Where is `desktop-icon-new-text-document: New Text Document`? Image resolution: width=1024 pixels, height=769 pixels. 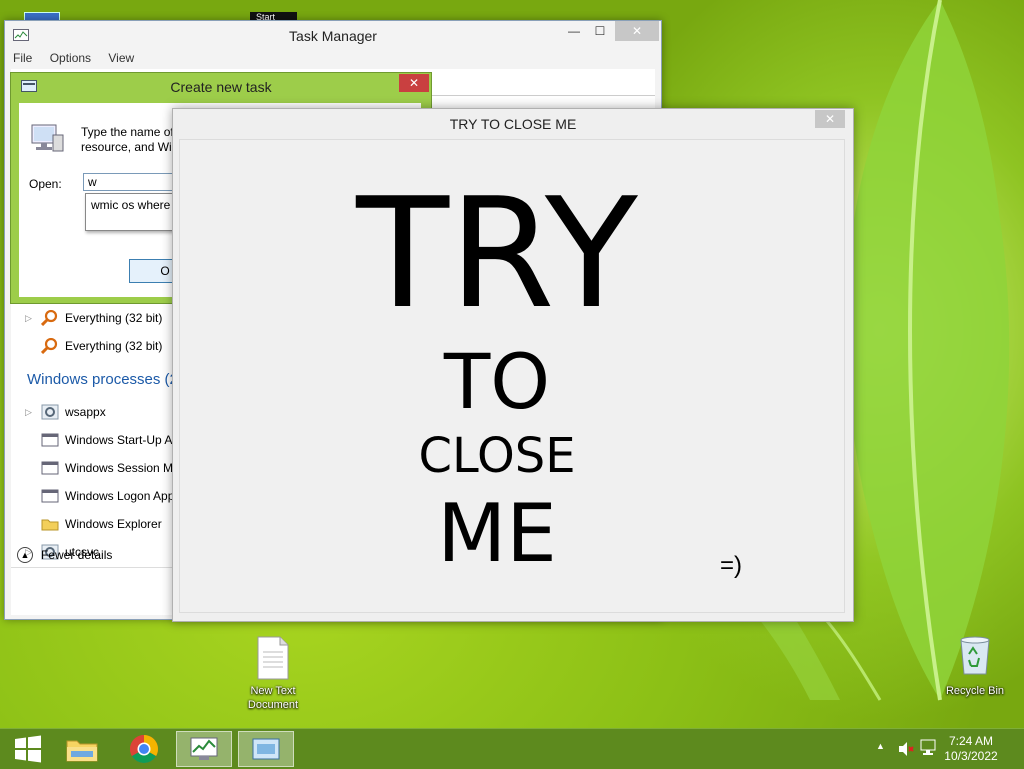
desktop-icon-new-text-document: New Text Document is located at coordinates (273, 674).